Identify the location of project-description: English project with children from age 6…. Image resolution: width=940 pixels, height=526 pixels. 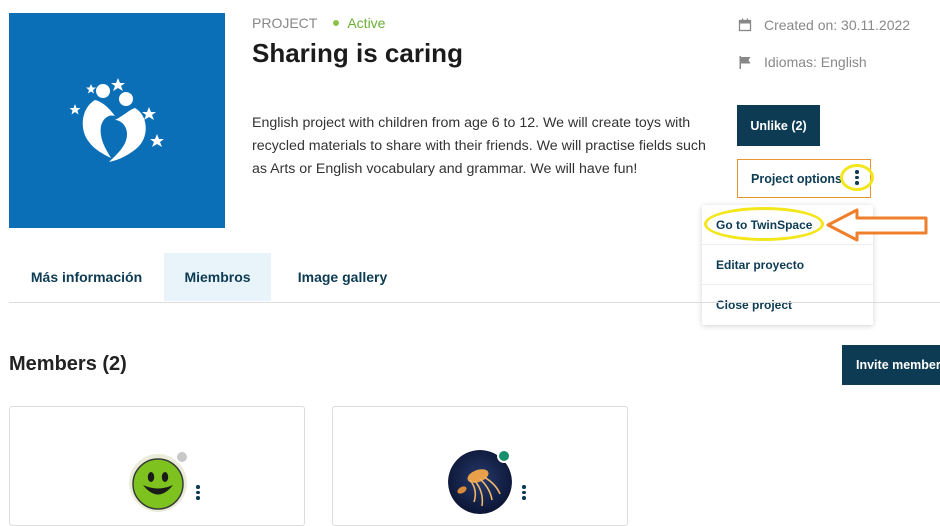
(479, 146).